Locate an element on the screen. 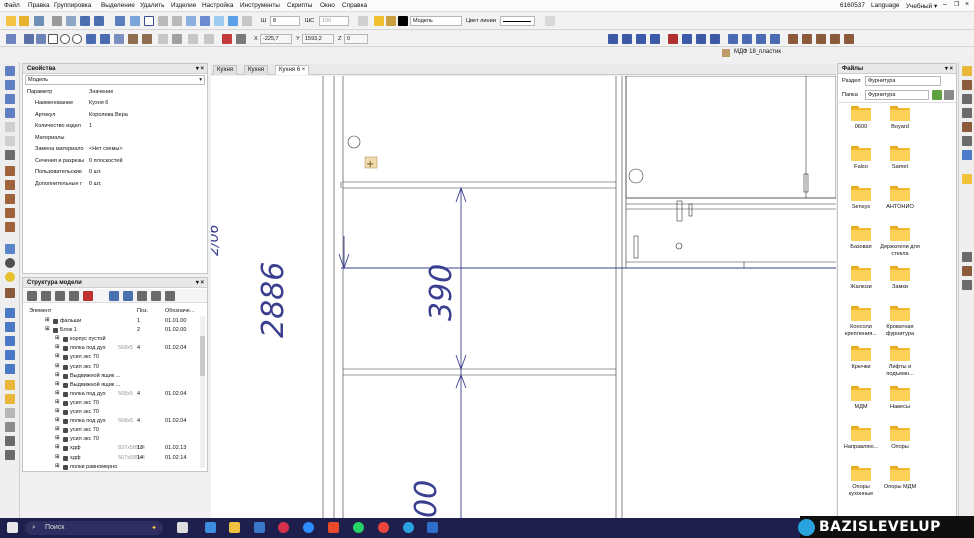 This screenshot has width=974, height=538. z-coordinate: 0 is located at coordinates (356, 39).